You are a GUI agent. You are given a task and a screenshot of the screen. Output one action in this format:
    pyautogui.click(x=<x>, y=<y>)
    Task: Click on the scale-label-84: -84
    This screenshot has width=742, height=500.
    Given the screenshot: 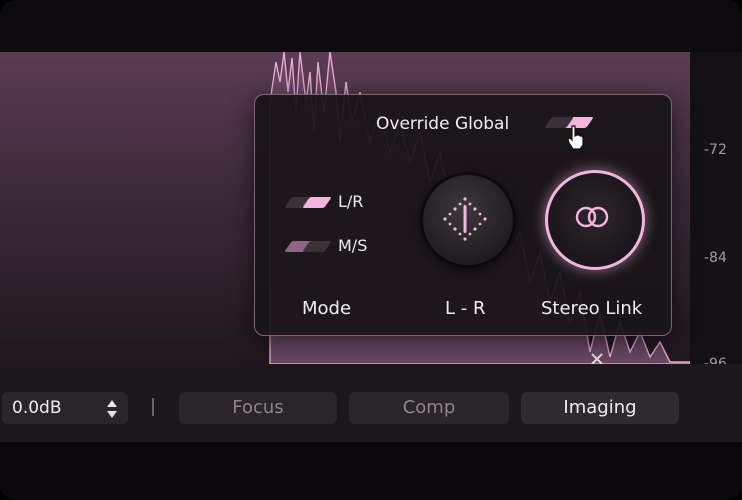 What is the action you would take?
    pyautogui.click(x=715, y=258)
    